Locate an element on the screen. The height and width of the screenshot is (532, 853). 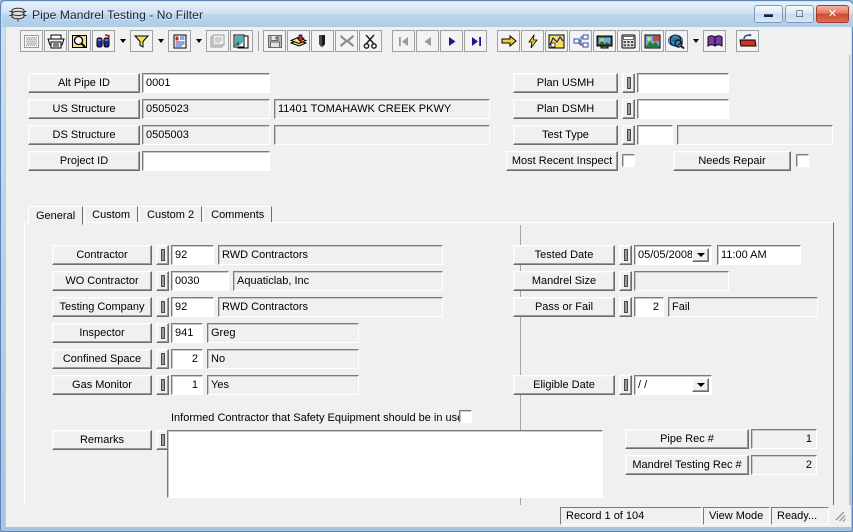
confined-space-label-button: Confined Space is located at coordinates (102, 359).